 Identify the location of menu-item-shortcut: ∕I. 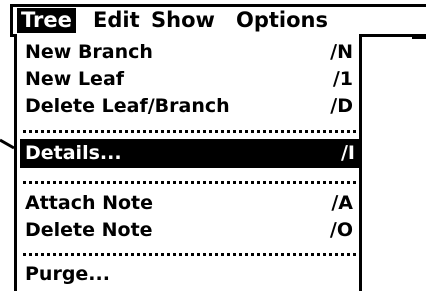
(347, 153).